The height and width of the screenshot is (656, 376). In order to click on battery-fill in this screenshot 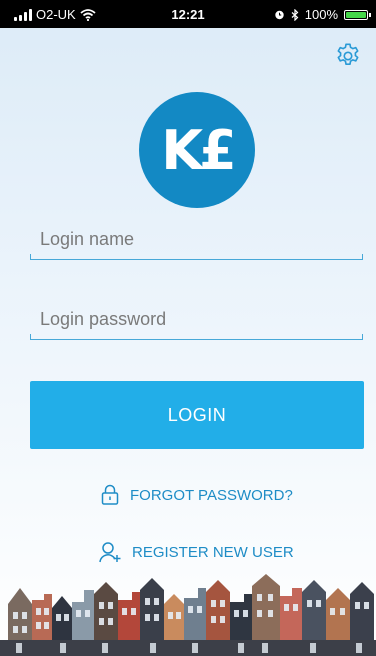, I will do `click(356, 14)`.